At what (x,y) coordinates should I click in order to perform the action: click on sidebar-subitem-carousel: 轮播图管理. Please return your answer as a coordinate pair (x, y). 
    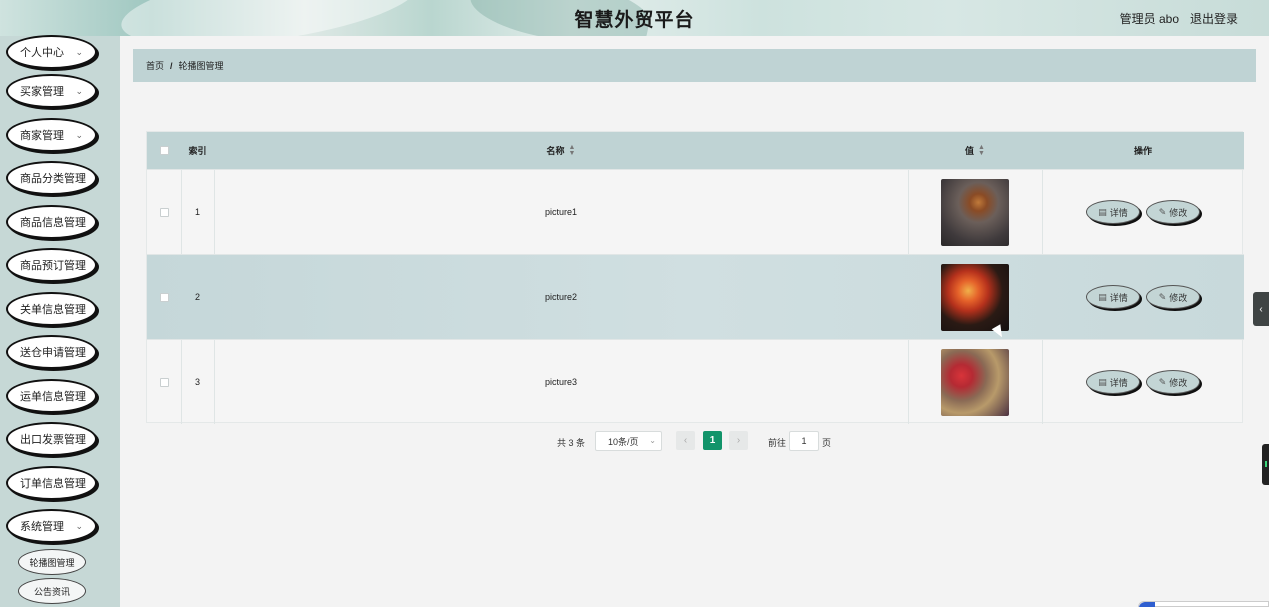
    Looking at the image, I should click on (52, 562).